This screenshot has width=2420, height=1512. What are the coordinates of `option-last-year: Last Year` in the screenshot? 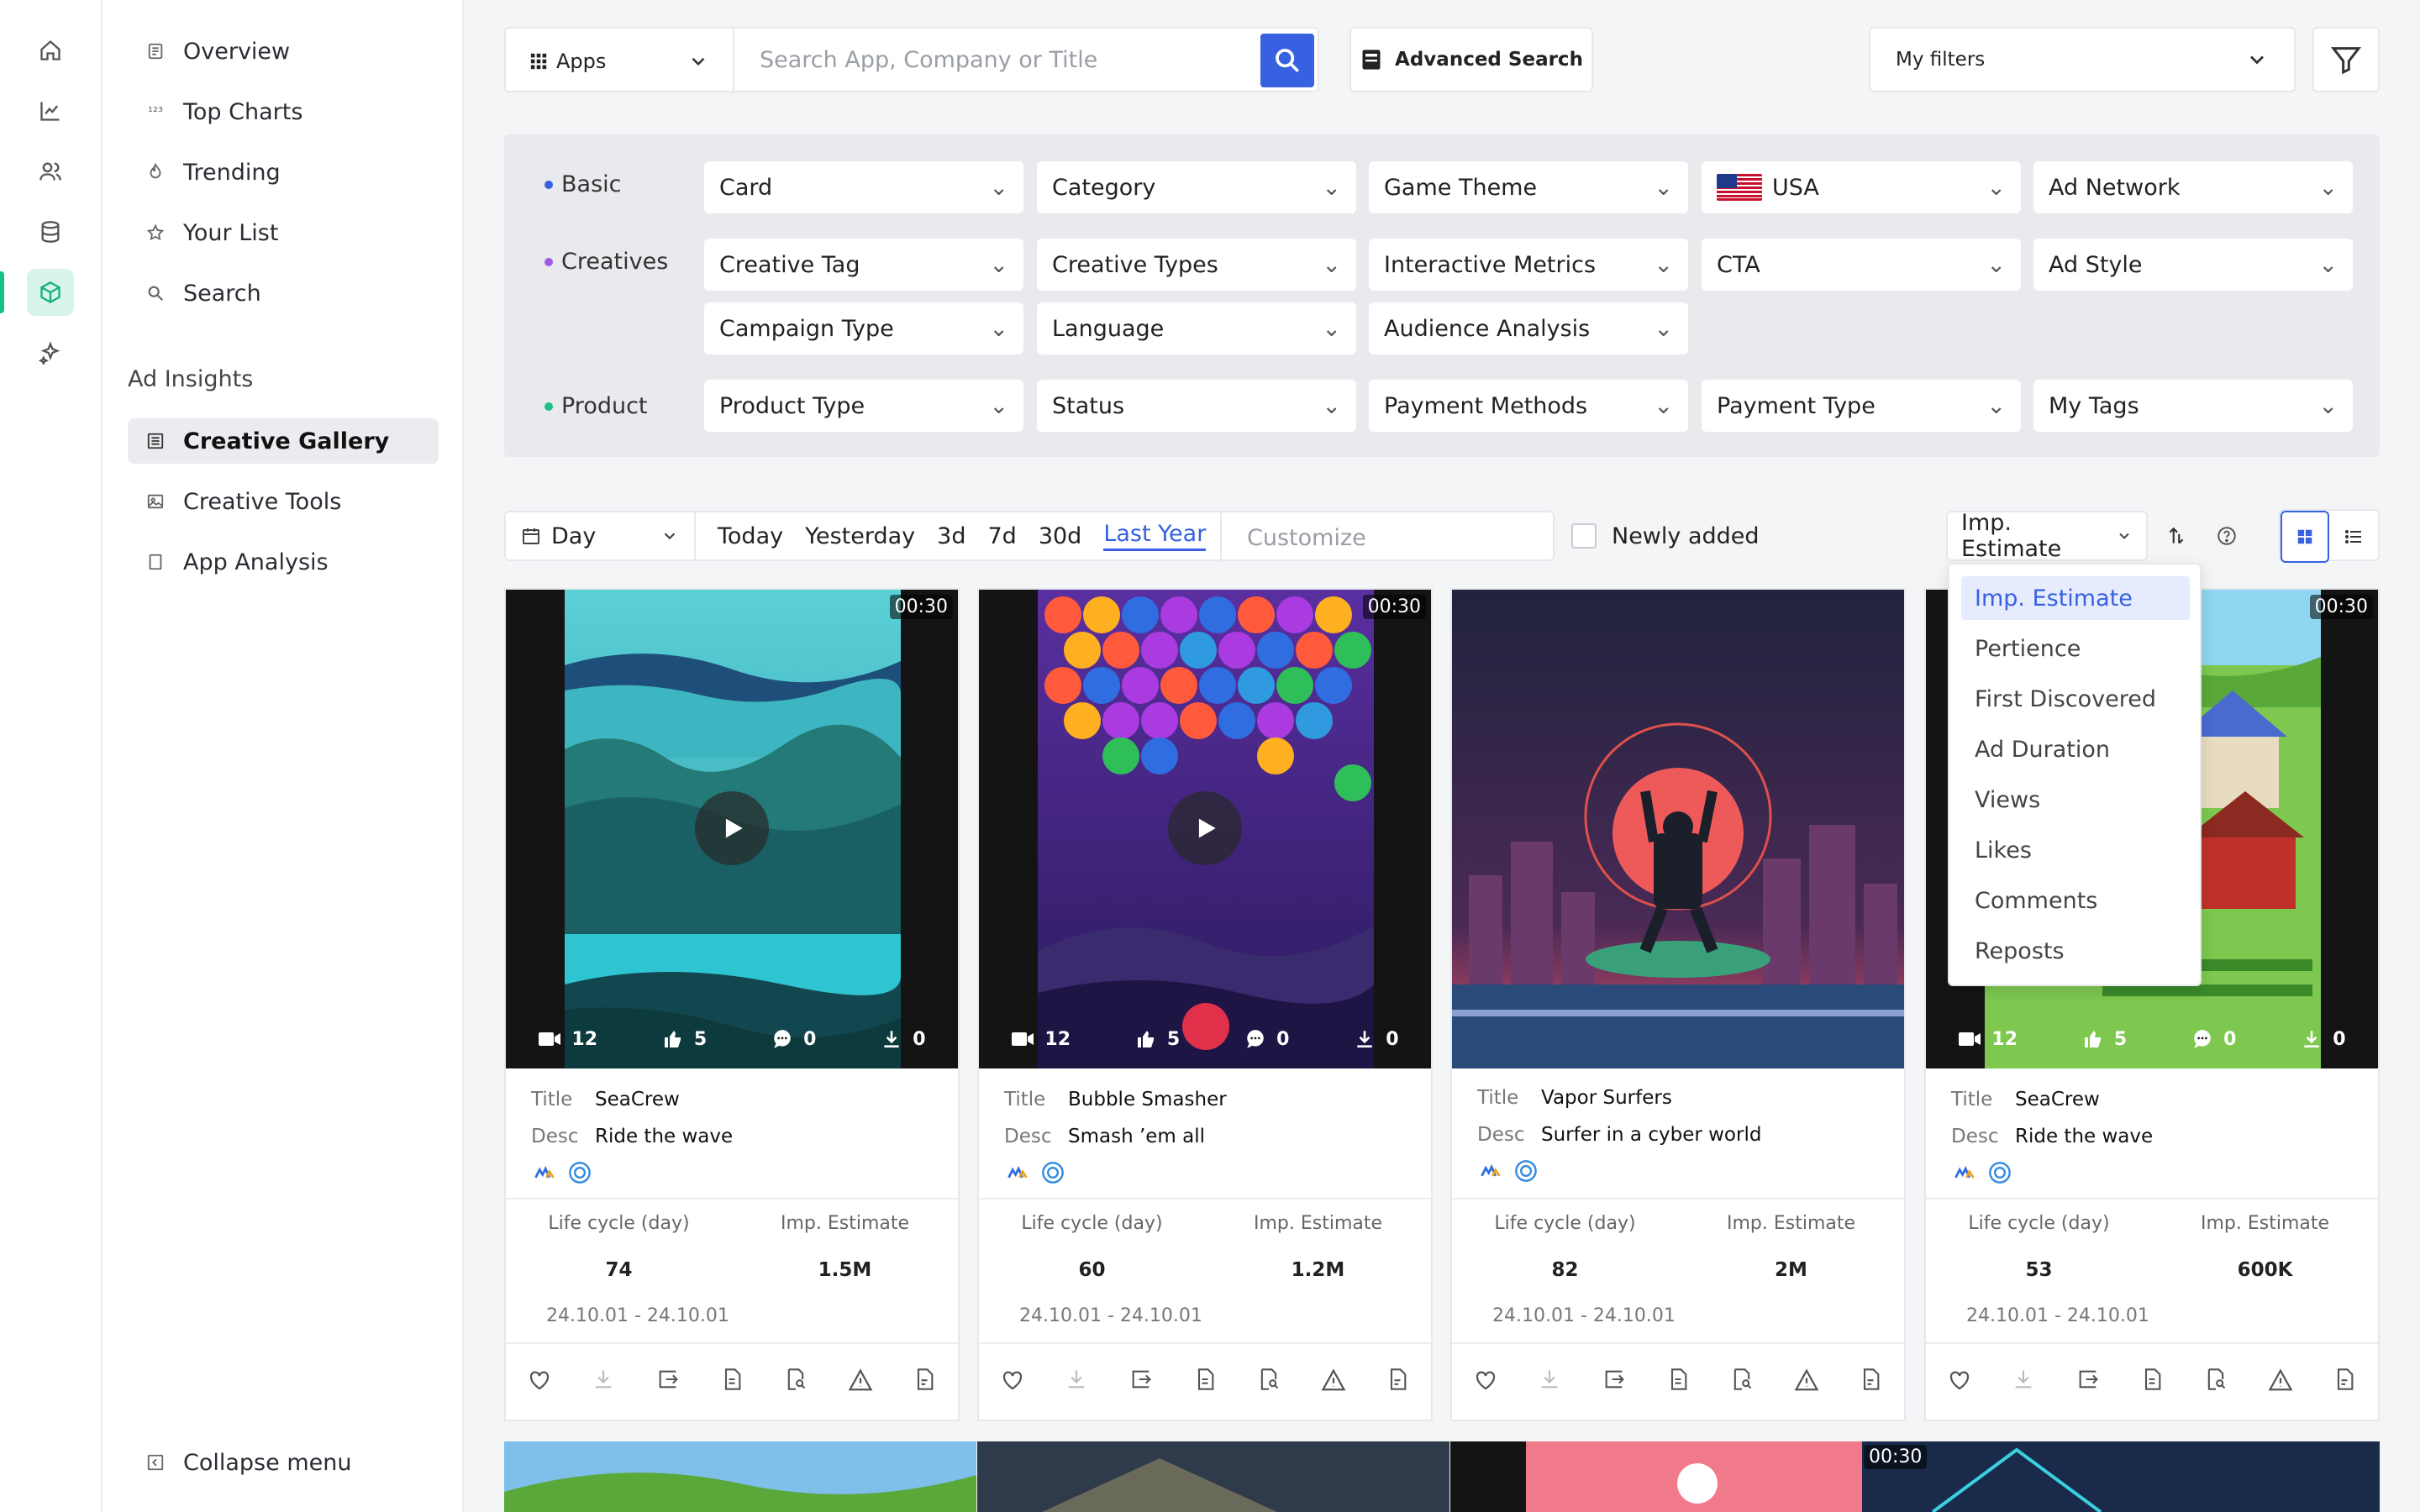 It's located at (1155, 536).